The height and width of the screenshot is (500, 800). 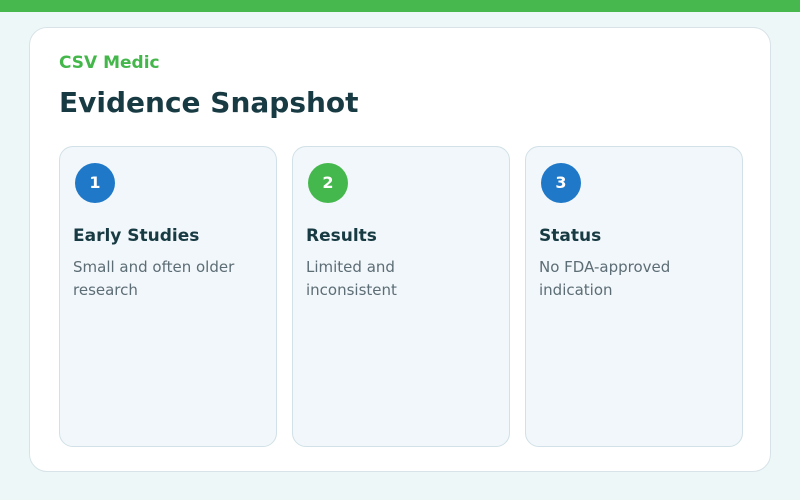 I want to click on card-description-results: Limited and inconsistent, so click(x=351, y=278).